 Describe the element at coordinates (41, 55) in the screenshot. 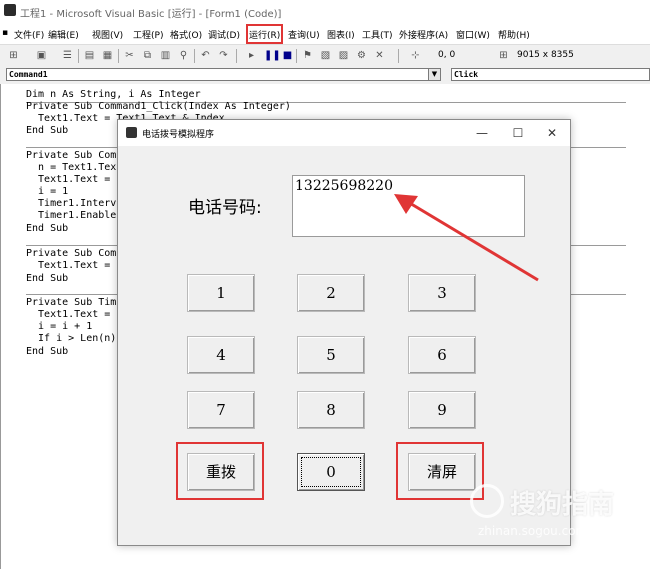

I see `add-form-icon: ▣` at that location.